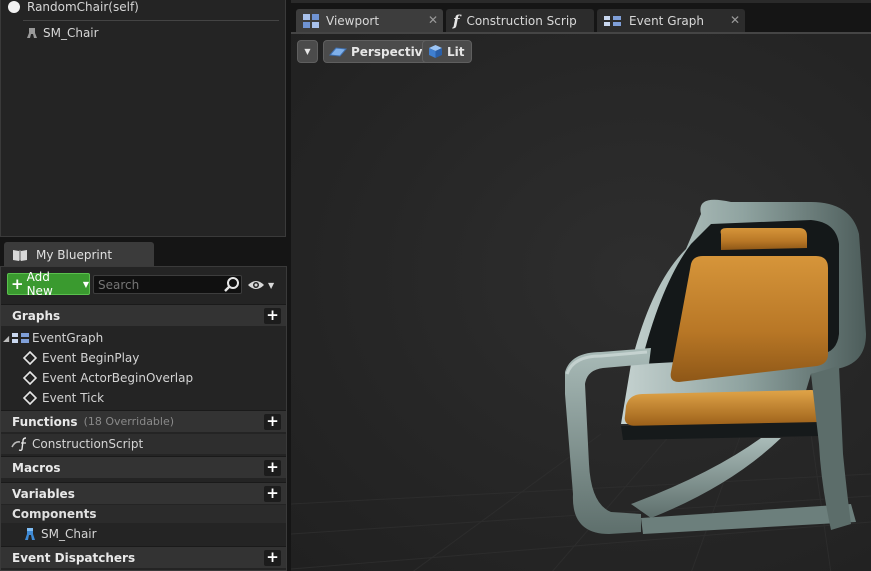 This screenshot has width=871, height=571. Describe the element at coordinates (143, 493) in the screenshot. I see `variables-section-header: Variables +` at that location.